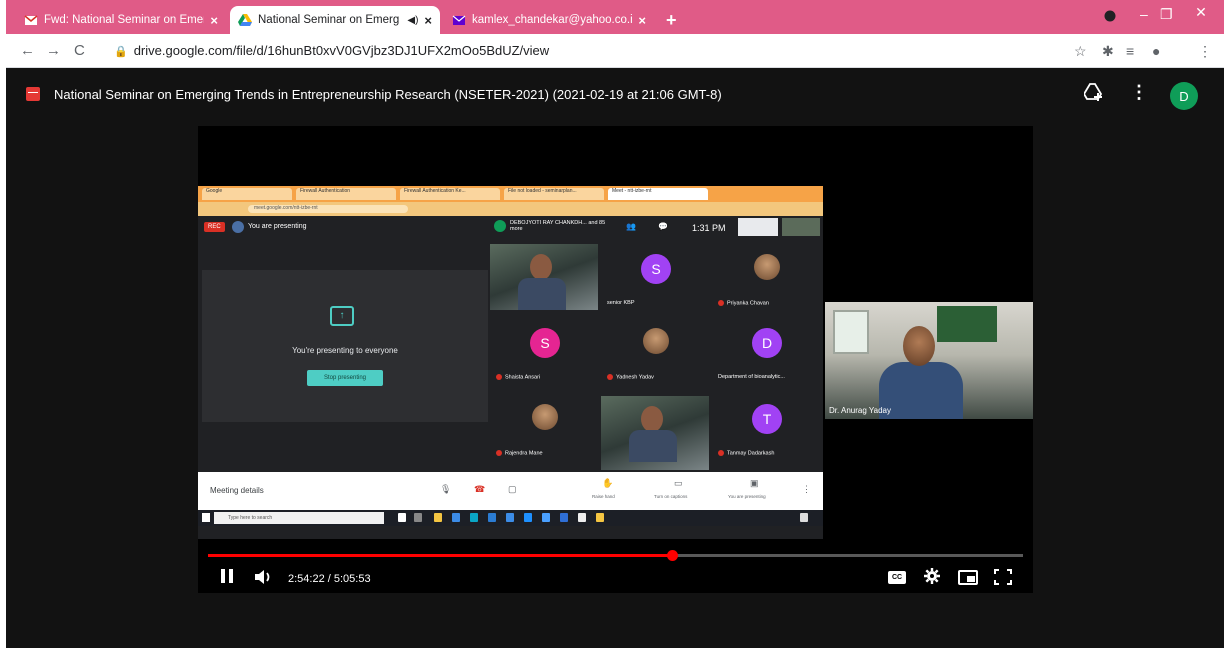 The image size is (1224, 648). I want to click on minimize-button: –, so click(1144, 14).